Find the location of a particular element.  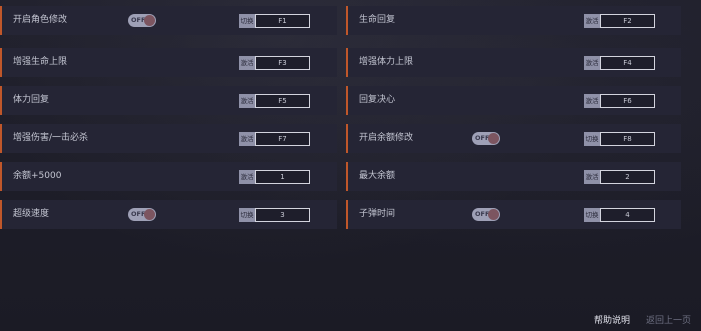

help-link: 帮助说明 is located at coordinates (612, 321).